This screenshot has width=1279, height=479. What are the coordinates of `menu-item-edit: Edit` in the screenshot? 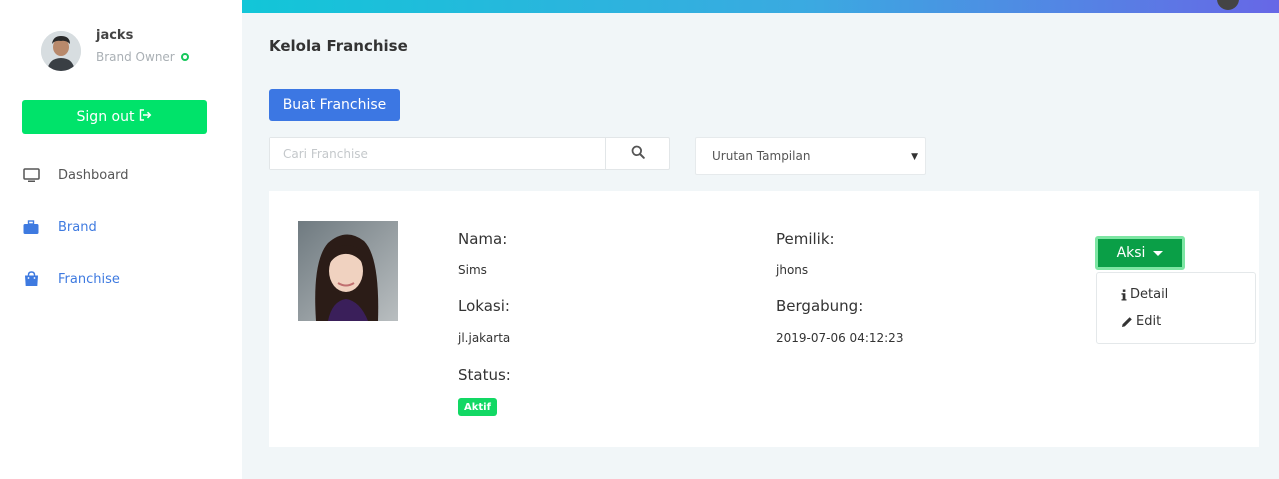 It's located at (1141, 321).